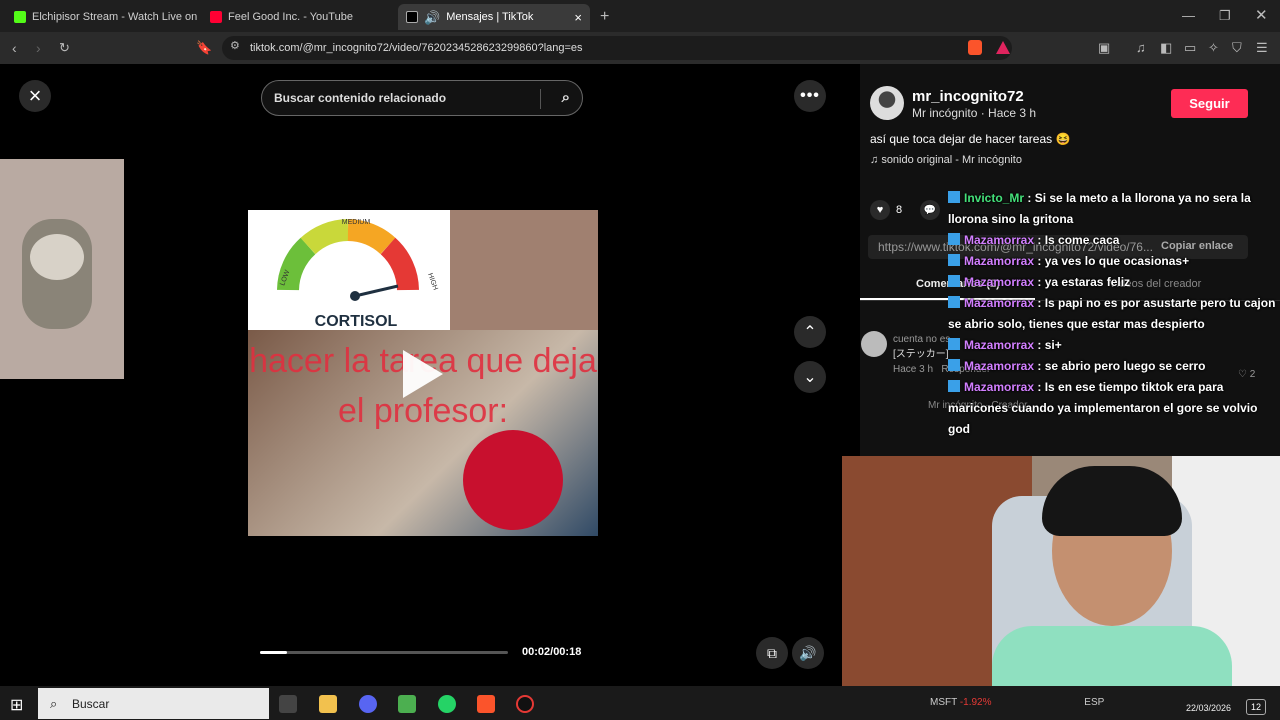  I want to click on related-search-input: Buscar contenido relacionado ⌕, so click(422, 98).